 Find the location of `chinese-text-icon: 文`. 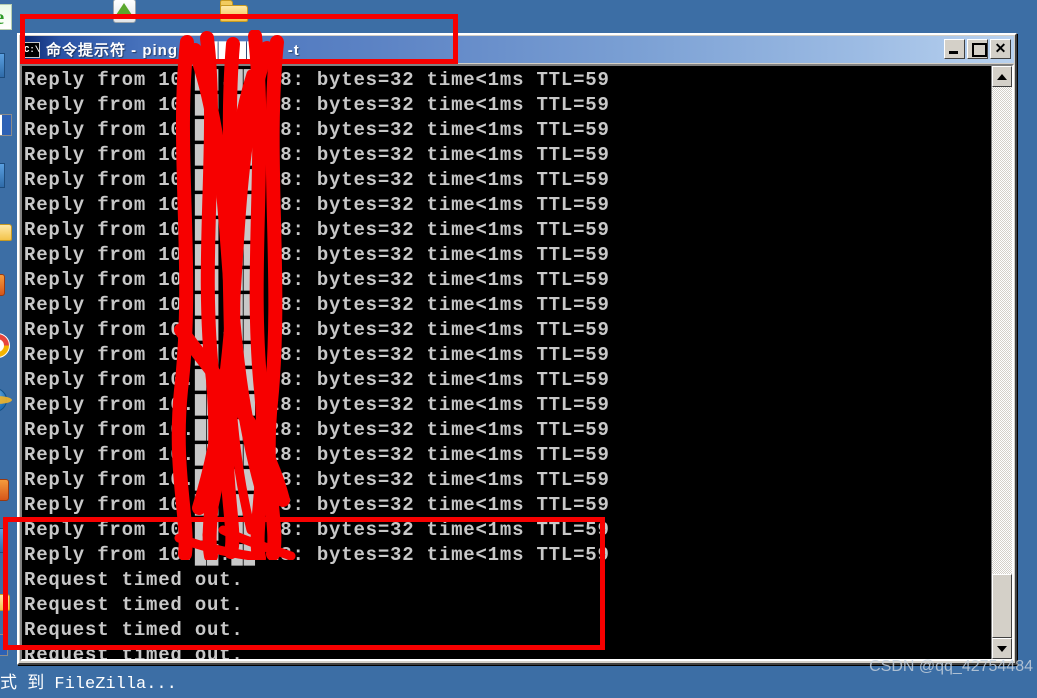

chinese-text-icon: 文 is located at coordinates (6, 65).